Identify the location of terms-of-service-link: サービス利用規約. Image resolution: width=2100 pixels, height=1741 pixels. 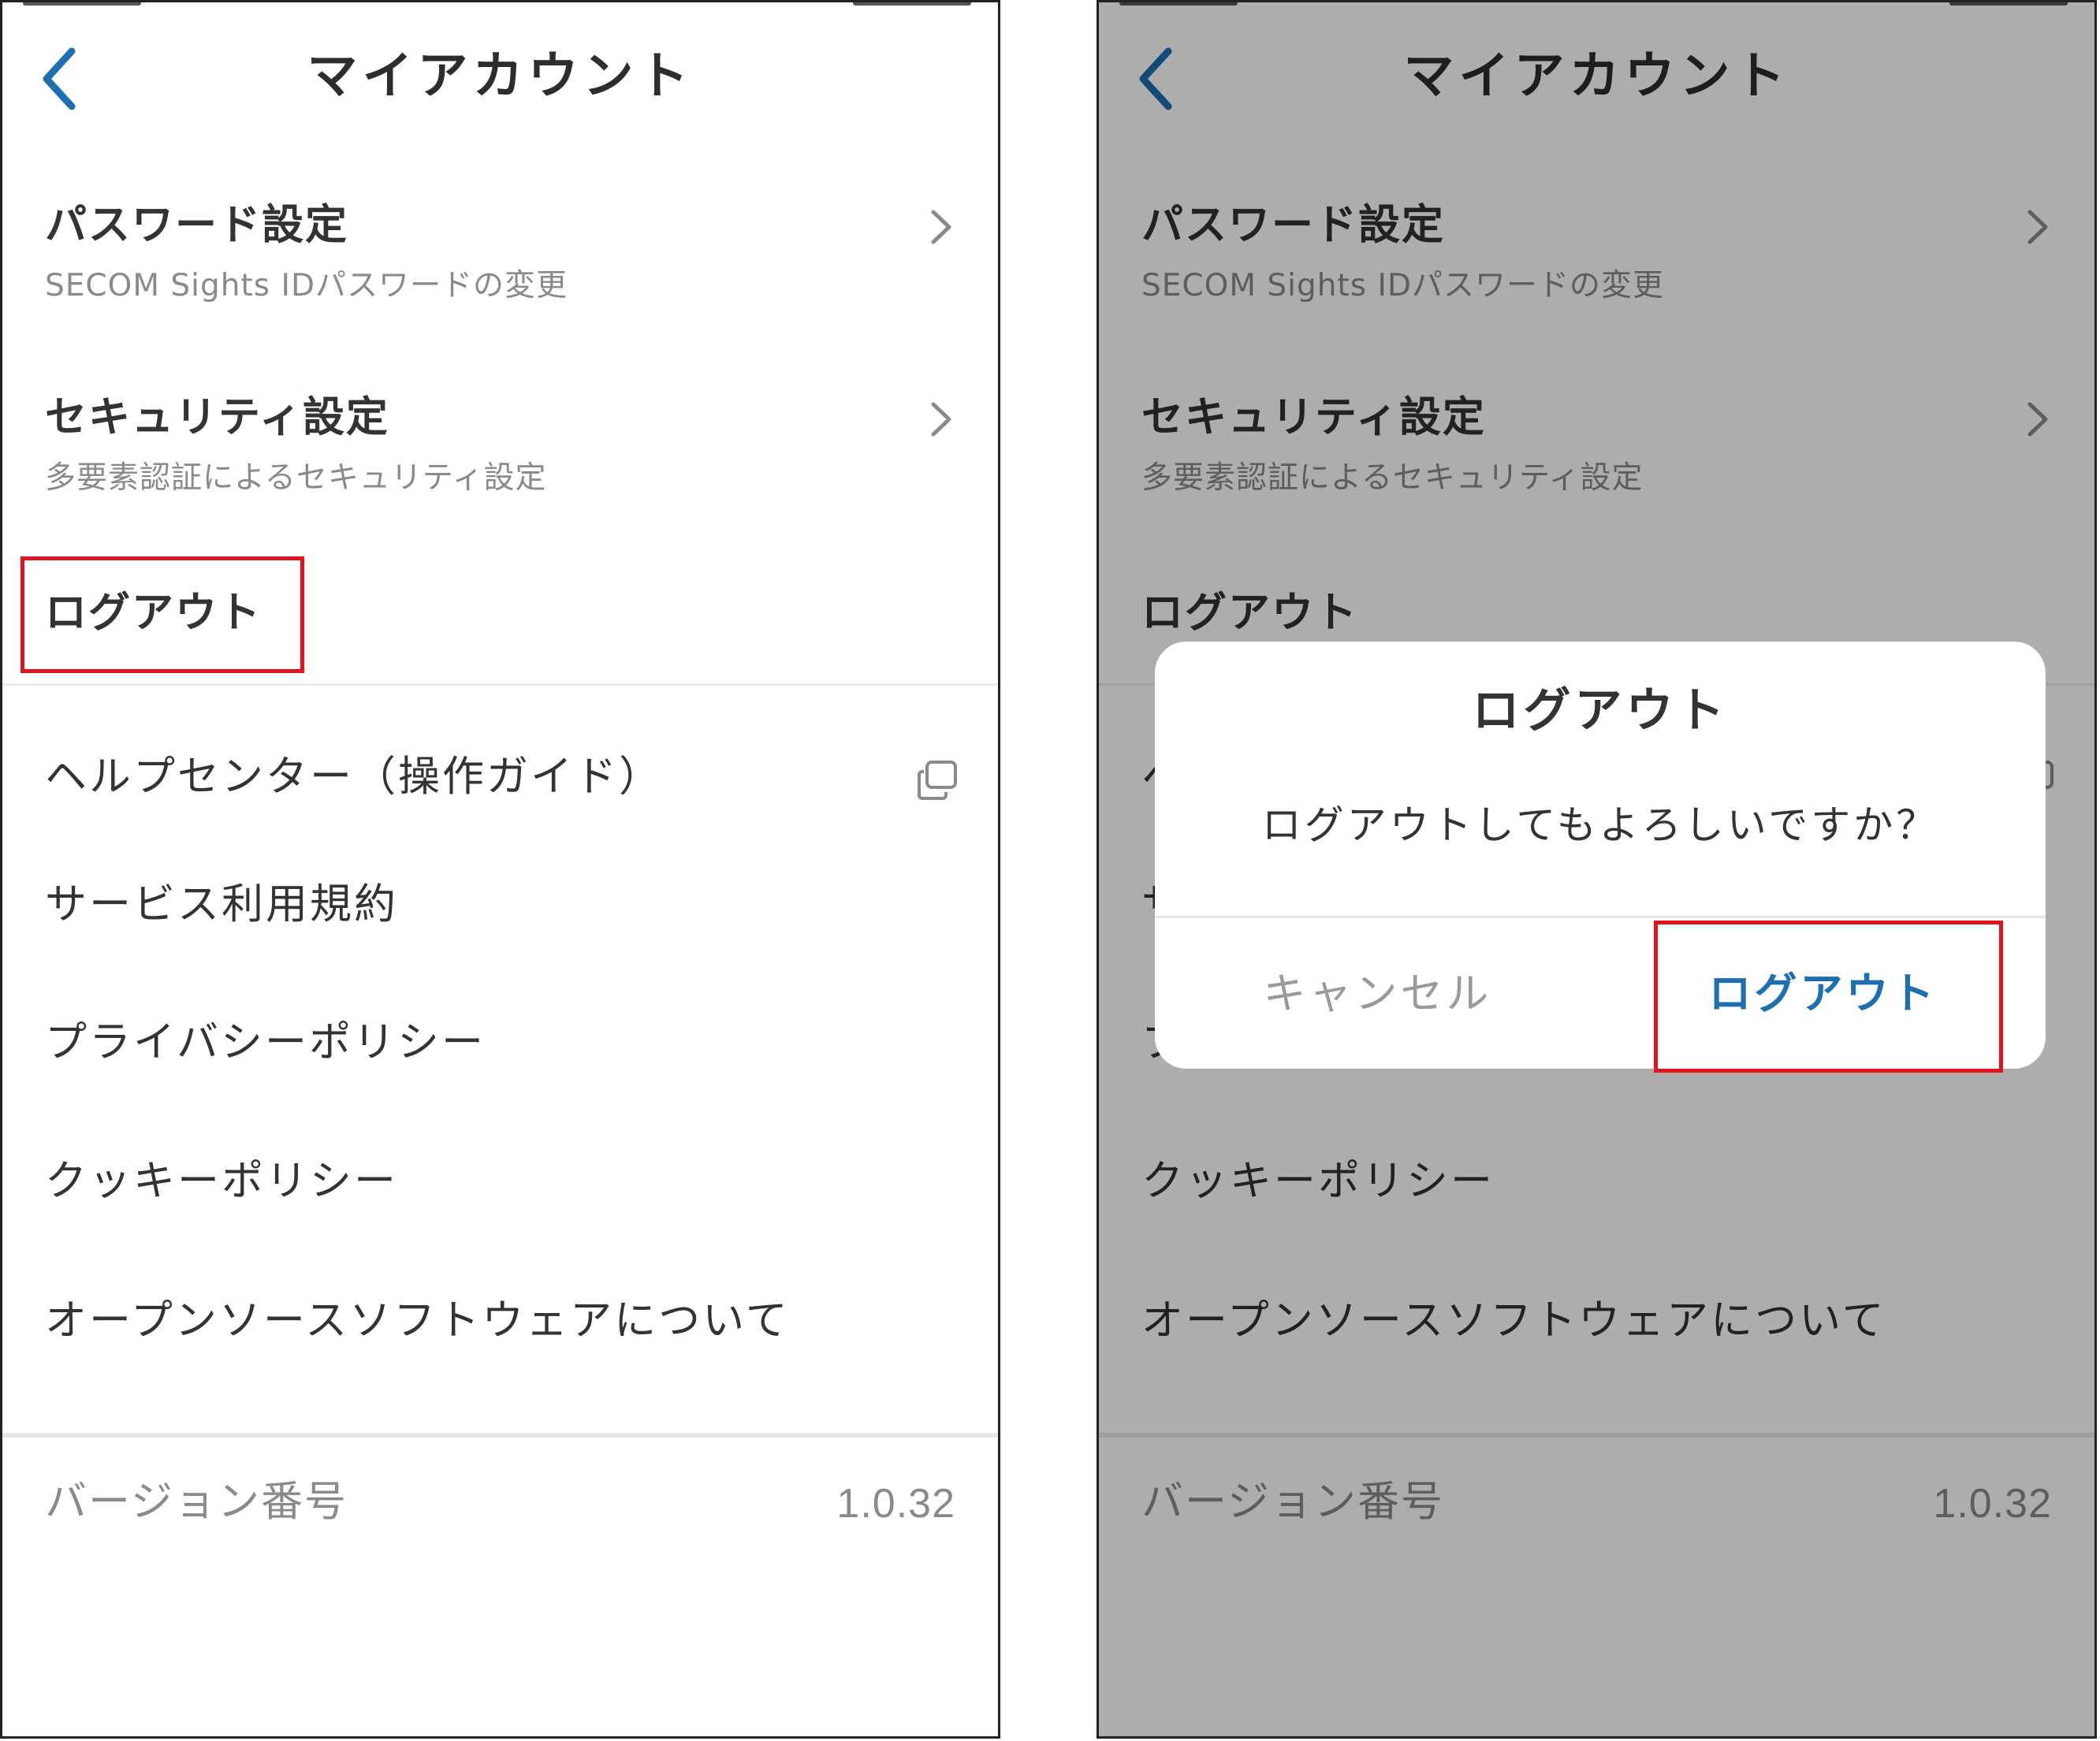
(500, 917).